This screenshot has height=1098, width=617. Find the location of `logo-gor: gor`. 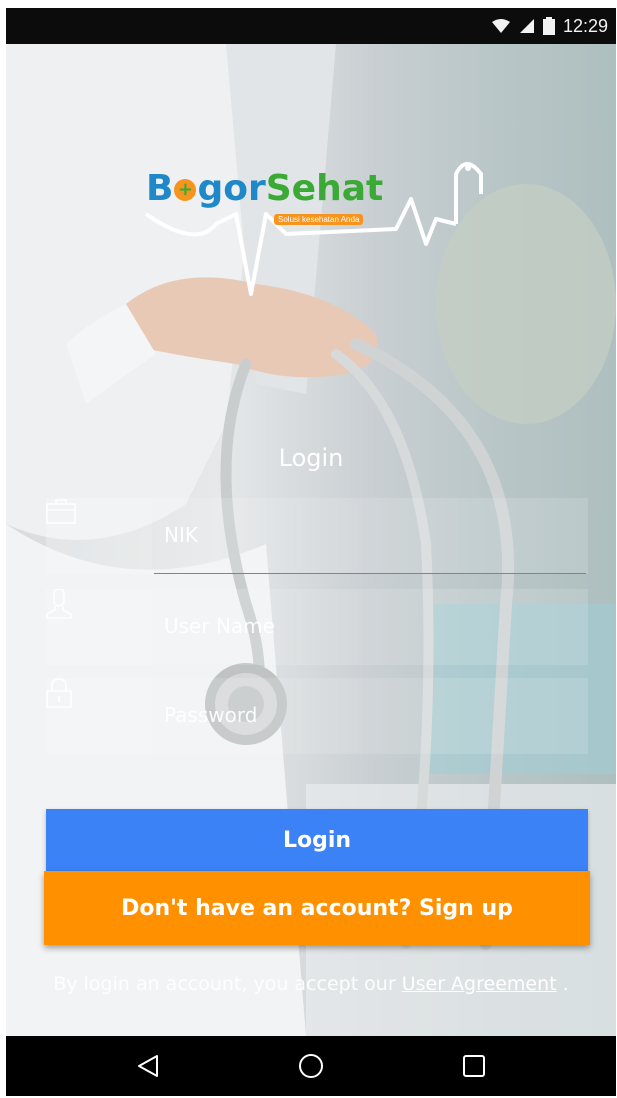

logo-gor: gor is located at coordinates (231, 188).